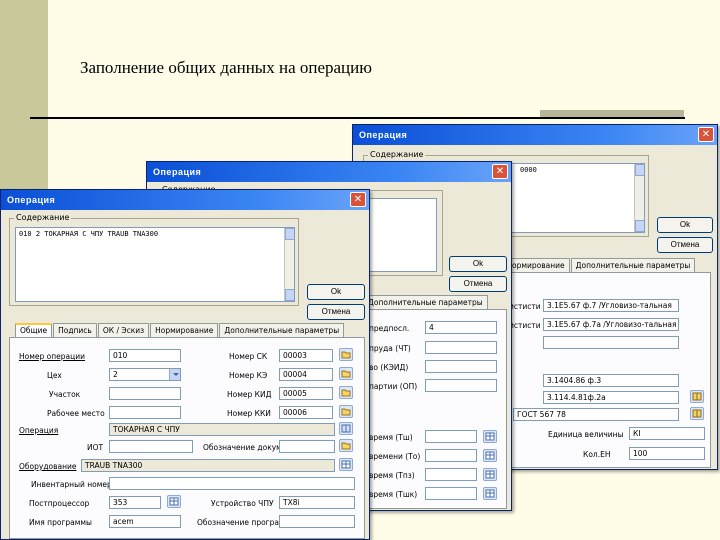 The image size is (720, 540). Describe the element at coordinates (145, 393) in the screenshot. I see `section-field` at that location.